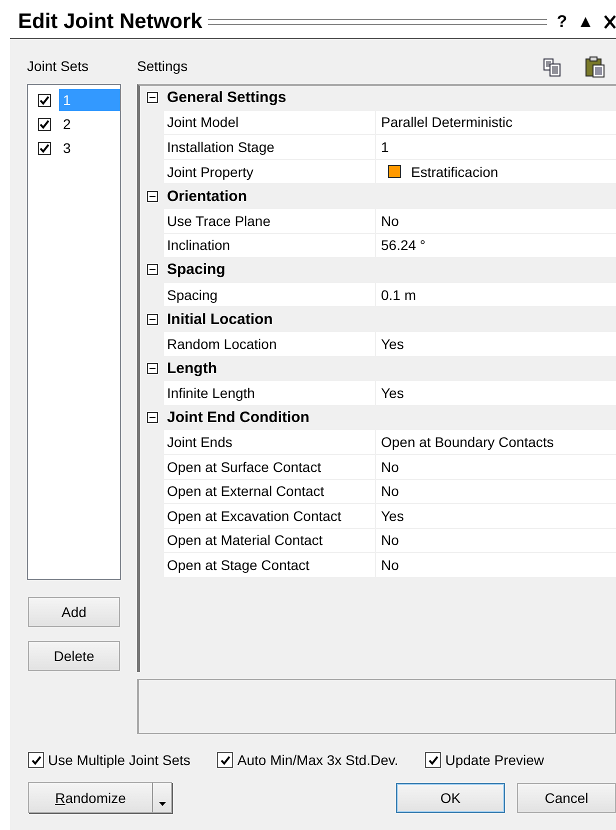 This screenshot has width=616, height=830. I want to click on checkbox-label: Update Preview, so click(494, 760).